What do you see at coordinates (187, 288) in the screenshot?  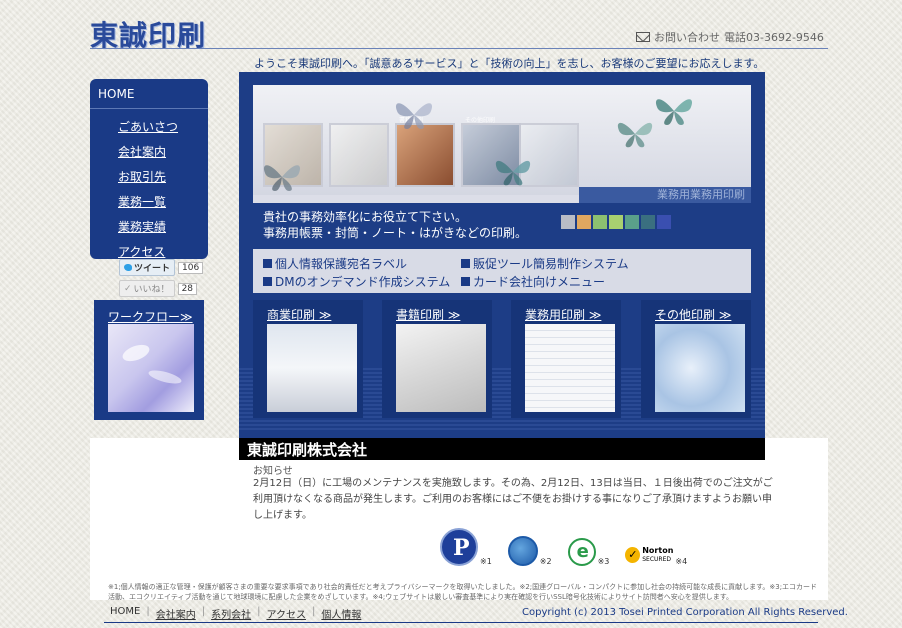 I see `like-count: 28` at bounding box center [187, 288].